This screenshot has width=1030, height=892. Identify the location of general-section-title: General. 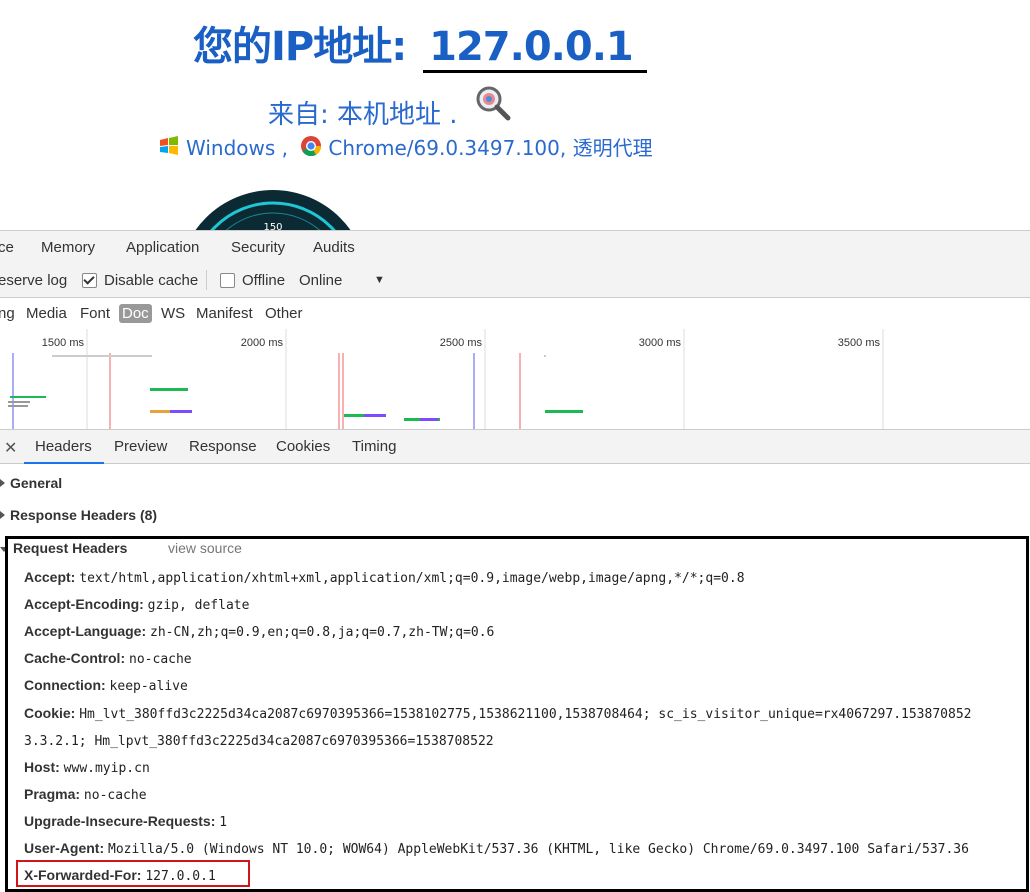
(36, 483).